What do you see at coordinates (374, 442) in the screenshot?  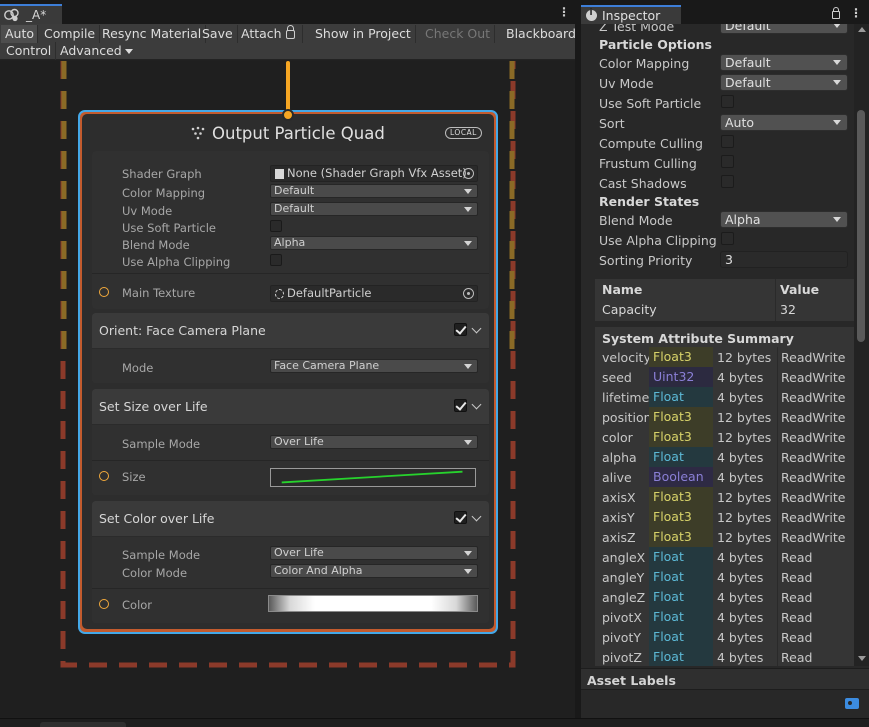 I see `size-sample-mode-dropdown: Over Life` at bounding box center [374, 442].